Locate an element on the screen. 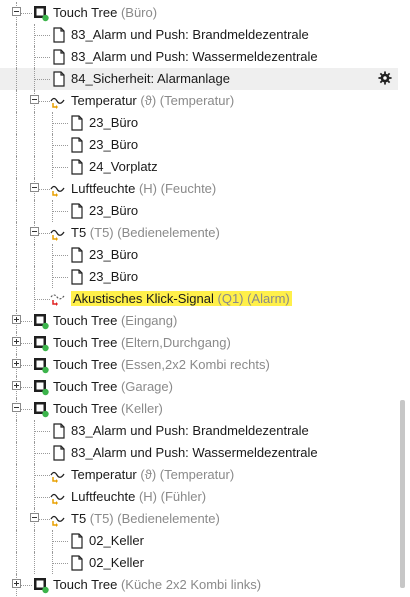 The height and width of the screenshot is (597, 410). tree-row: Luftfeuchte (H) (Fühler) is located at coordinates (199, 497).